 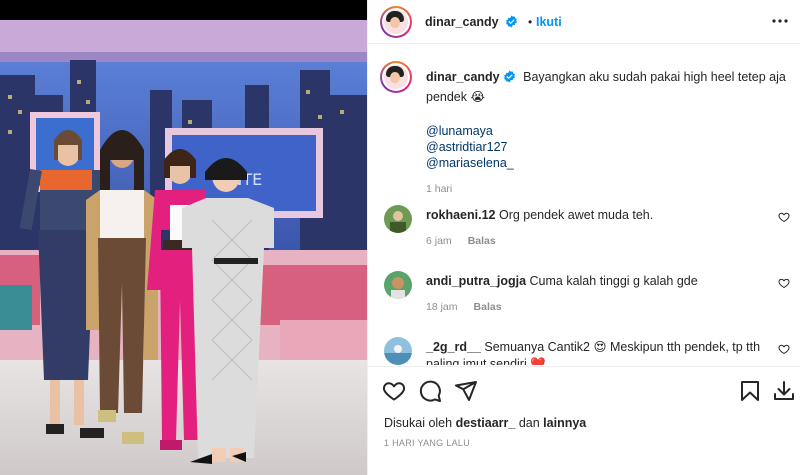 I want to click on liked-by-prefix: Disukai oleh, so click(x=418, y=423).